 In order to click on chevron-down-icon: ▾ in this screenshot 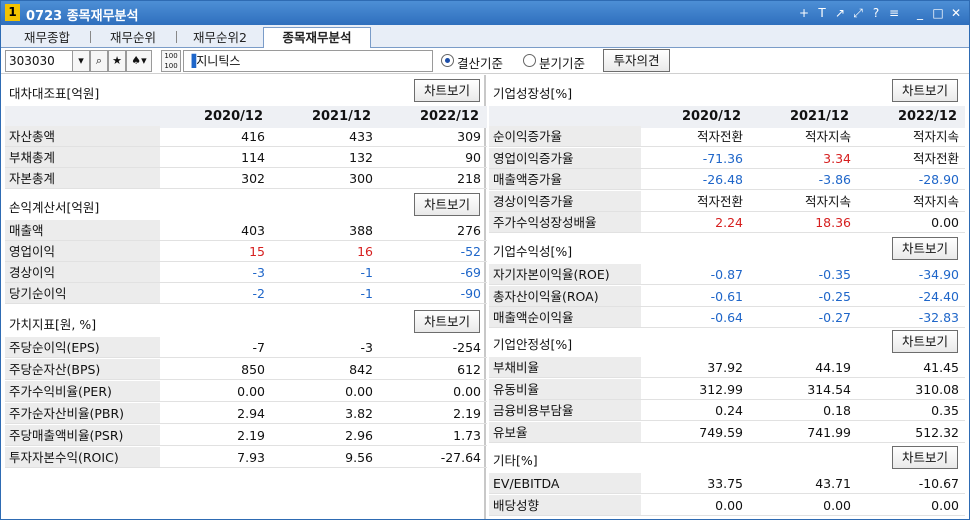, I will do `click(81, 61)`.